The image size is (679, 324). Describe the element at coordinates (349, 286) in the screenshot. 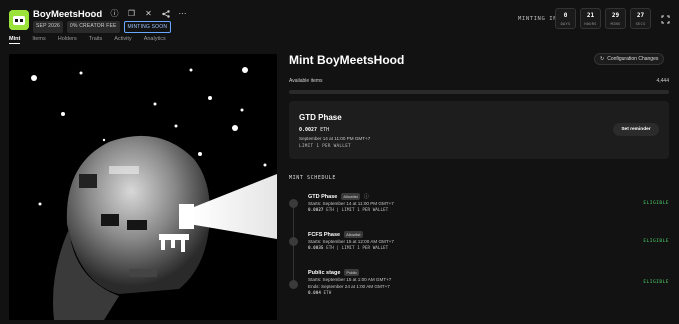

I see `stage-end: Ends: September 24 at 1:00 AM GMT+7` at that location.